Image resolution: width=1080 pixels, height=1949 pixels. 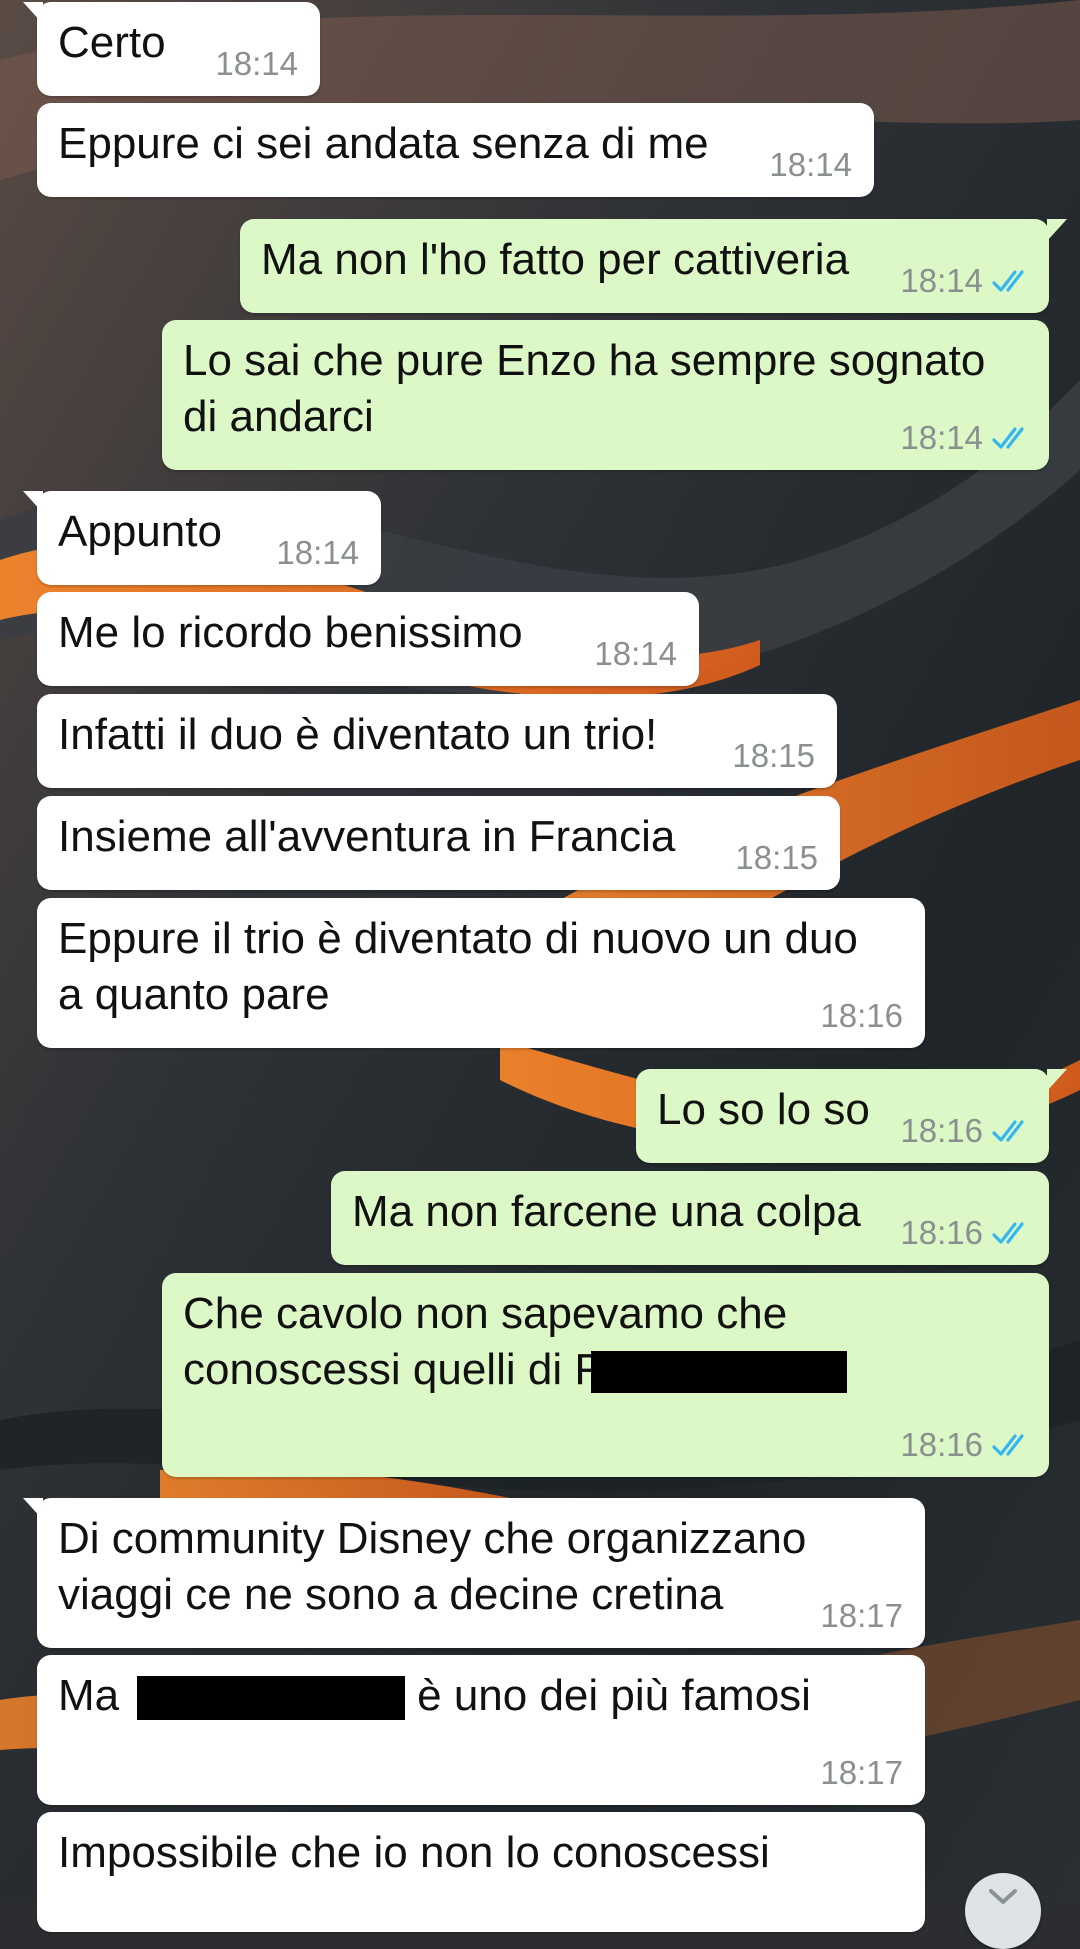 What do you see at coordinates (1003, 1911) in the screenshot?
I see `scroll-to-bottom-button` at bounding box center [1003, 1911].